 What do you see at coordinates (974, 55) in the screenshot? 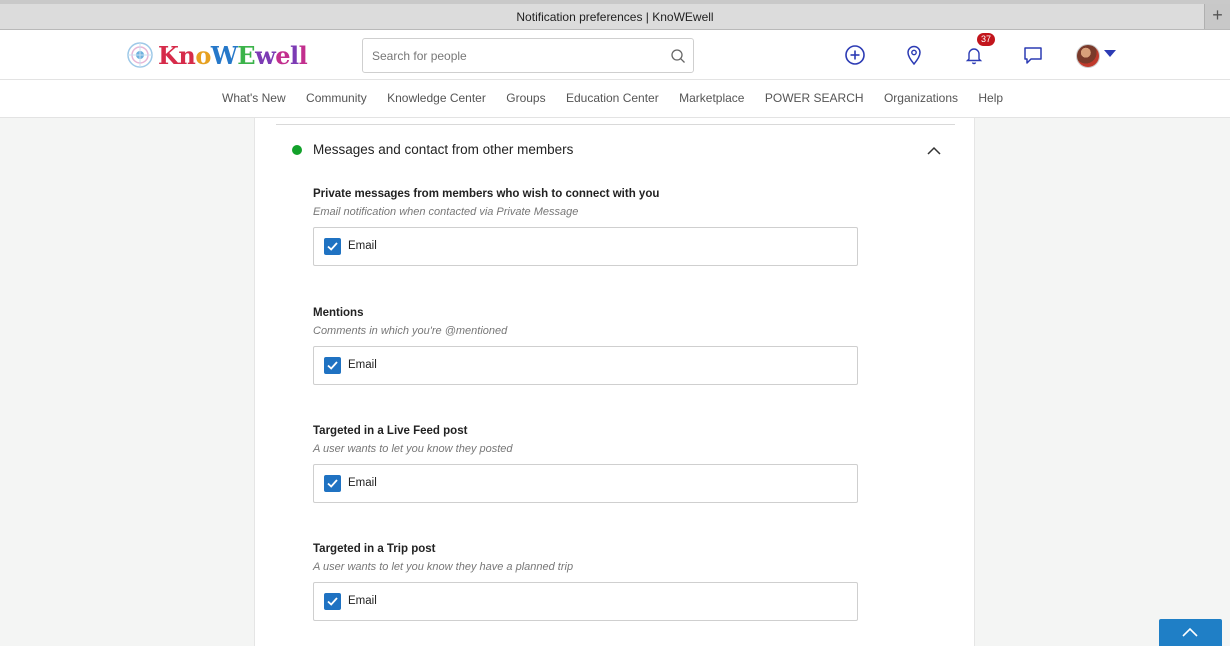
I see `bell-icon` at bounding box center [974, 55].